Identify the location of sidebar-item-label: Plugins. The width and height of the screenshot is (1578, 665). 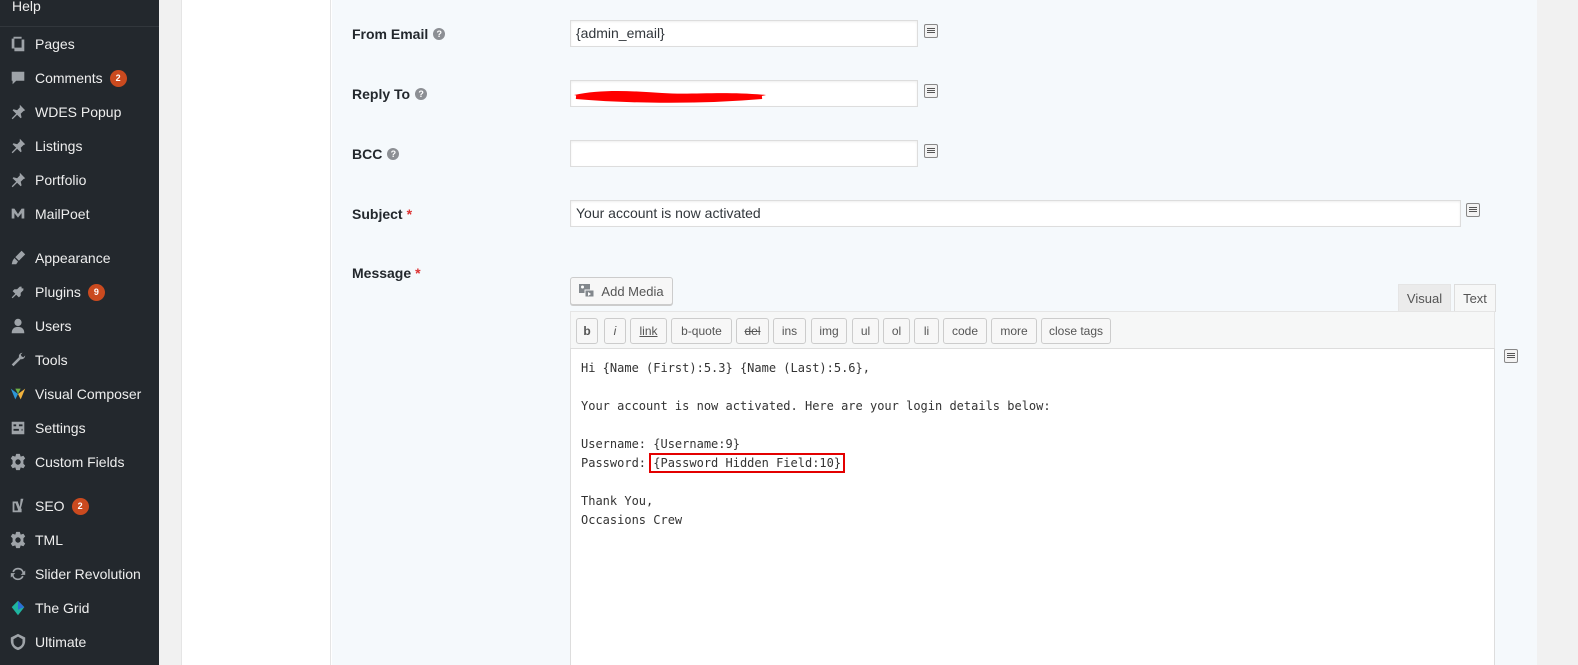
(58, 292).